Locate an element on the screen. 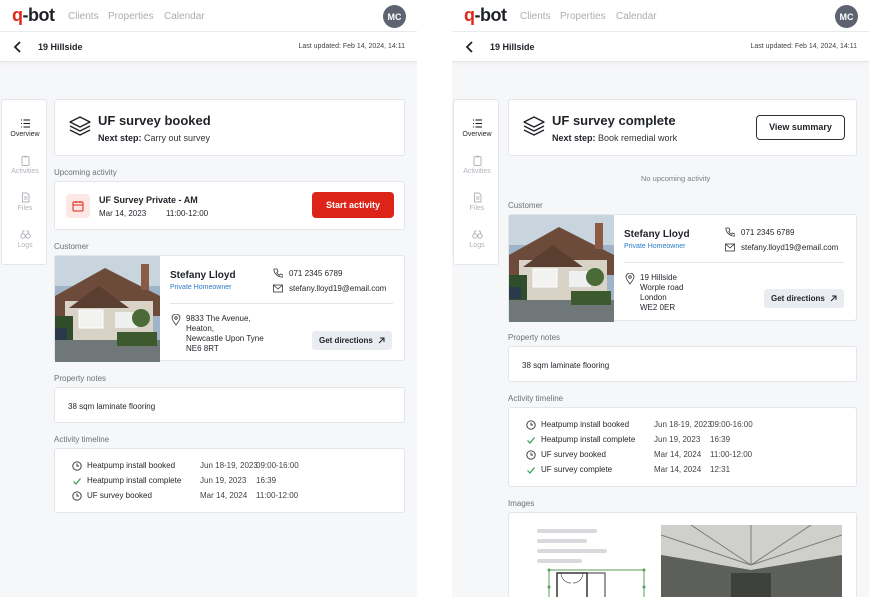 Image resolution: width=869 pixels, height=597 pixels. page-title: 19 Hillside is located at coordinates (60, 47).